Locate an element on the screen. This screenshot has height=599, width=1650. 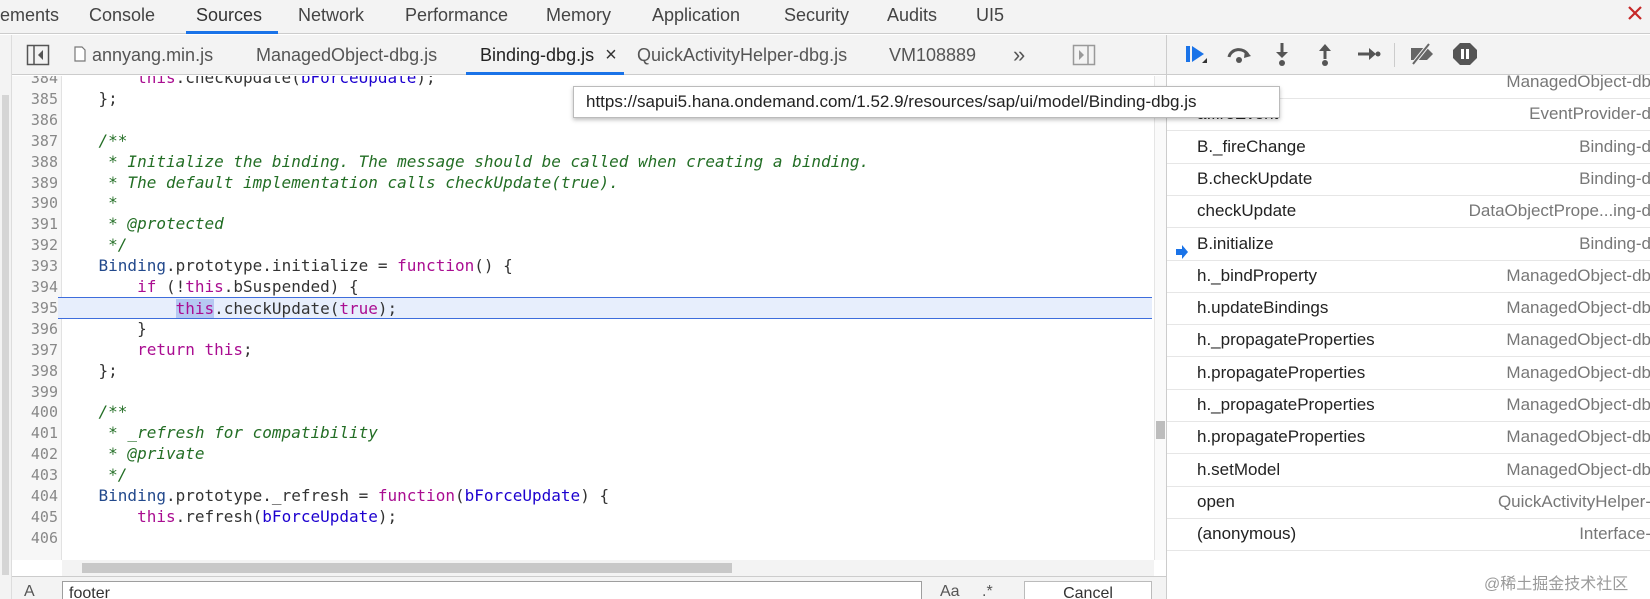
line-number: 392 is located at coordinates (35, 245).